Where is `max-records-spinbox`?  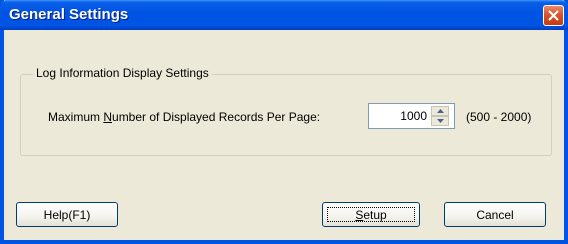 max-records-spinbox is located at coordinates (411, 116).